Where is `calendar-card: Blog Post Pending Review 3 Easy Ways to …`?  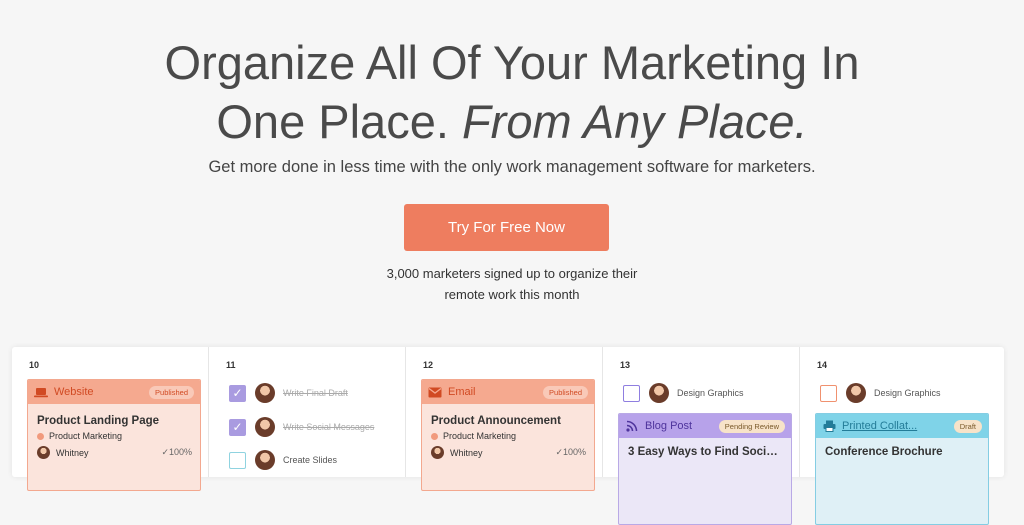
calendar-card: Blog Post Pending Review 3 Easy Ways to … is located at coordinates (705, 469).